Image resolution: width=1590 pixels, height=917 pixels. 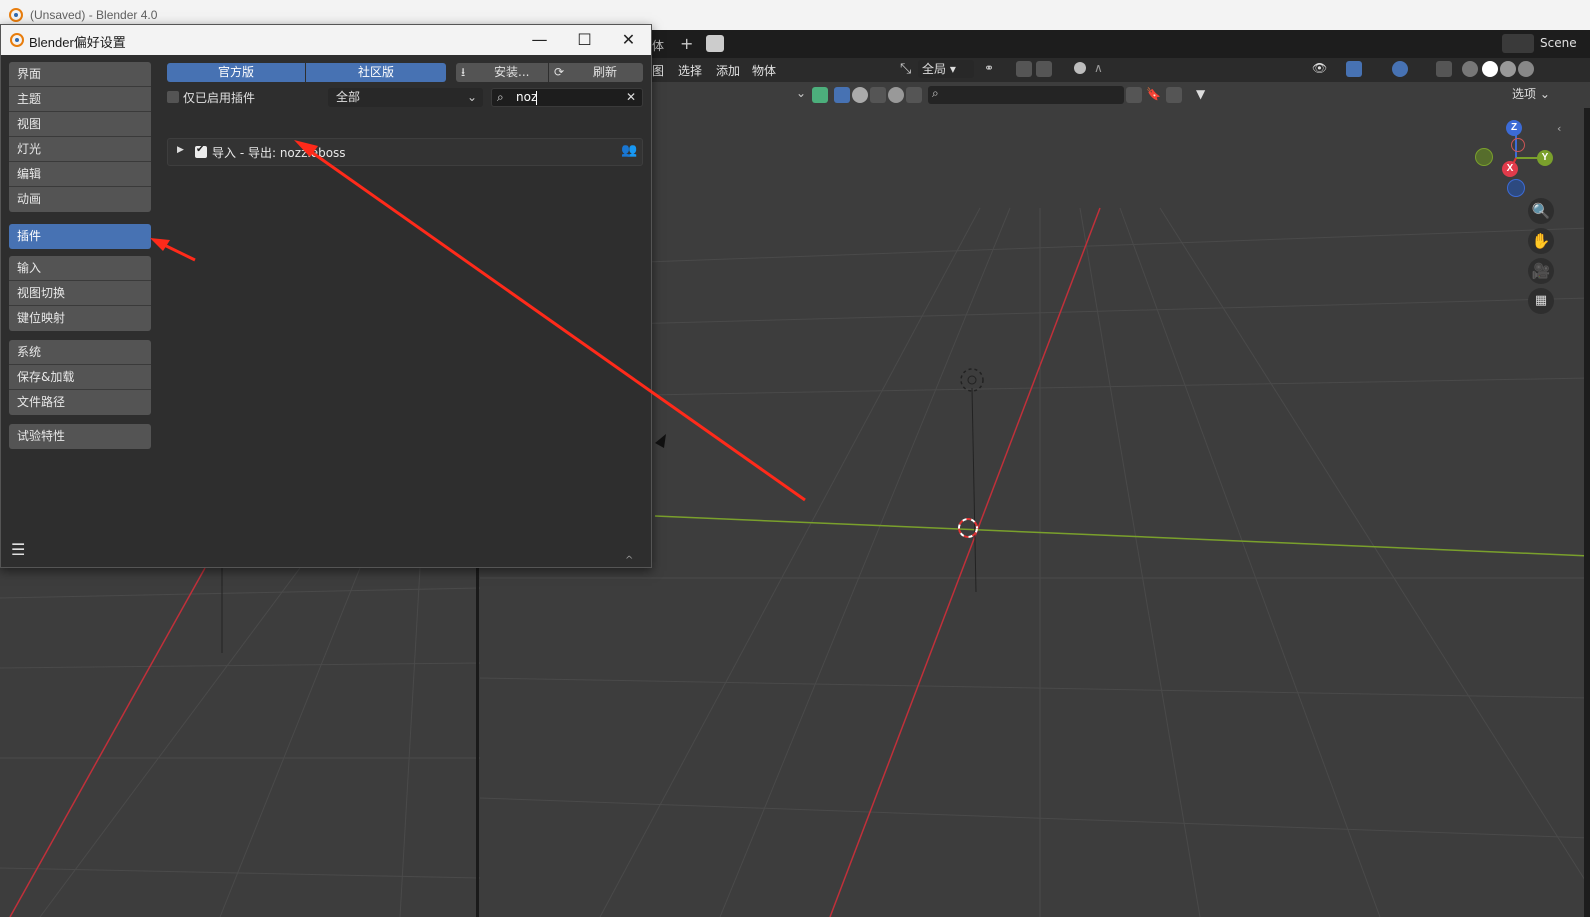 I want to click on snap-target-icon, so click(x=1044, y=69).